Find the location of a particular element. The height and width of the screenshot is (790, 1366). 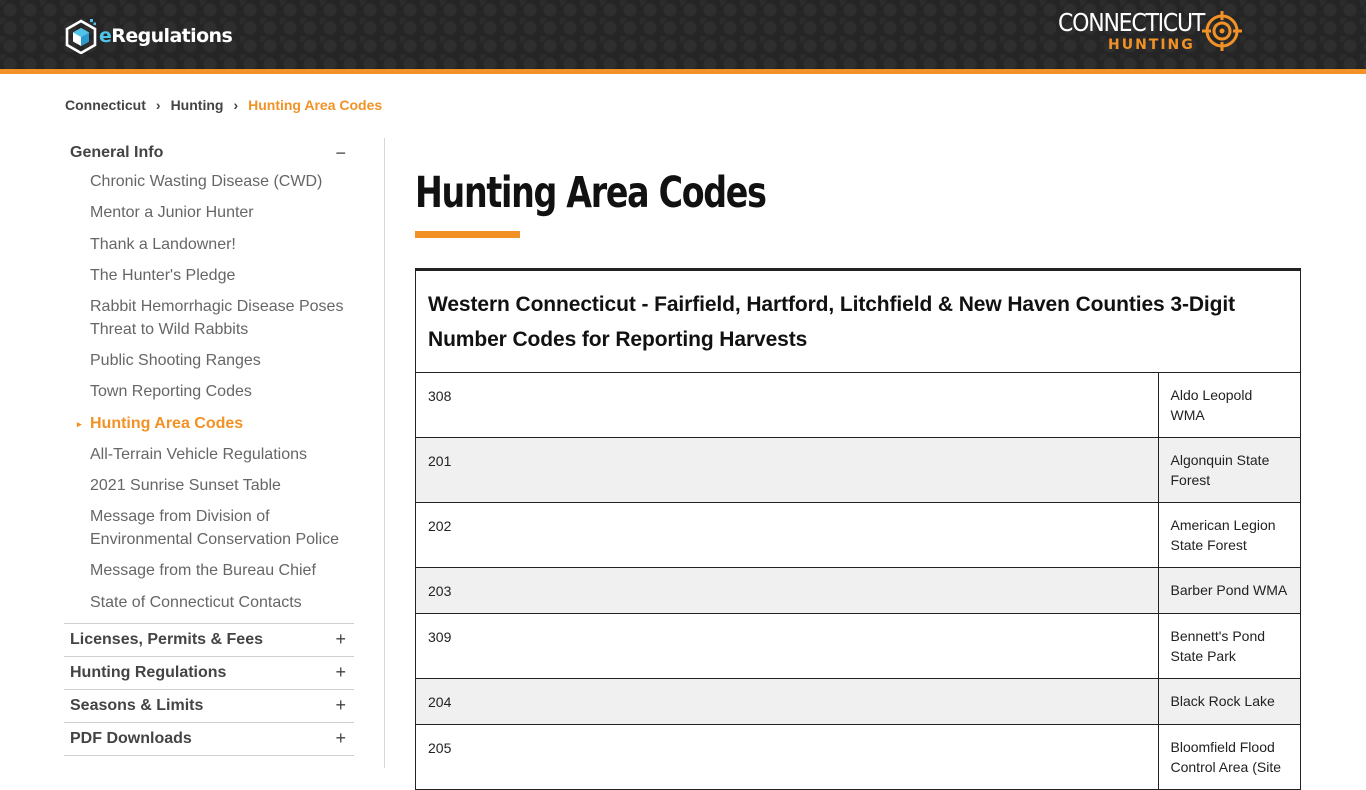

sidebar-section-licenses: Licenses, Permits & Fees + is located at coordinates (209, 640).